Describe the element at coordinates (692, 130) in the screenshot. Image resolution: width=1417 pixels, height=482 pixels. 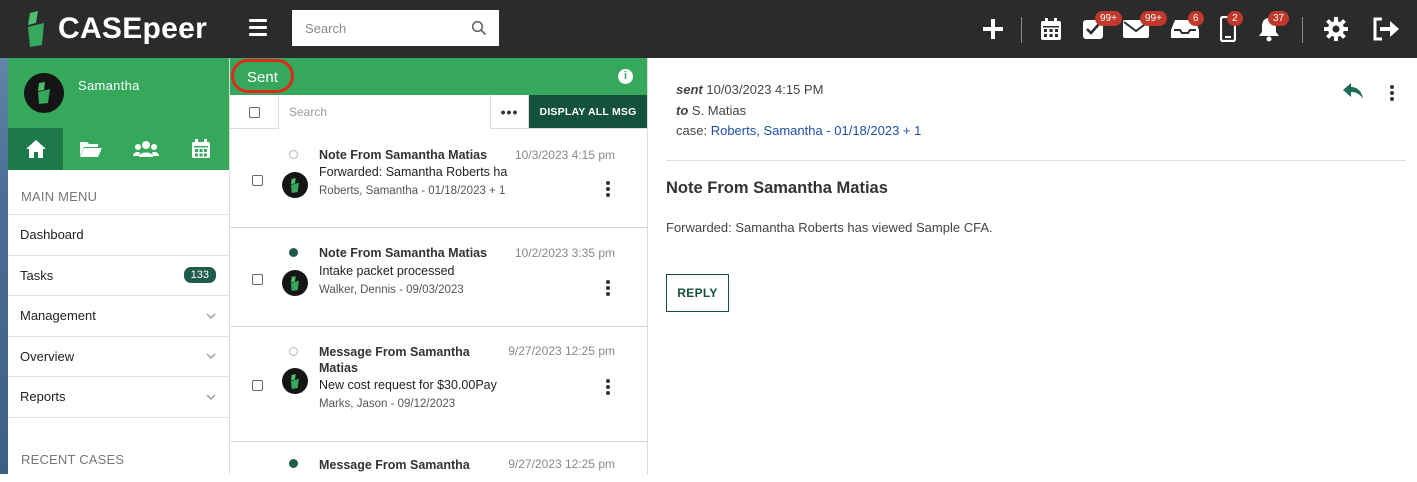
I see `case-label: case:` at that location.